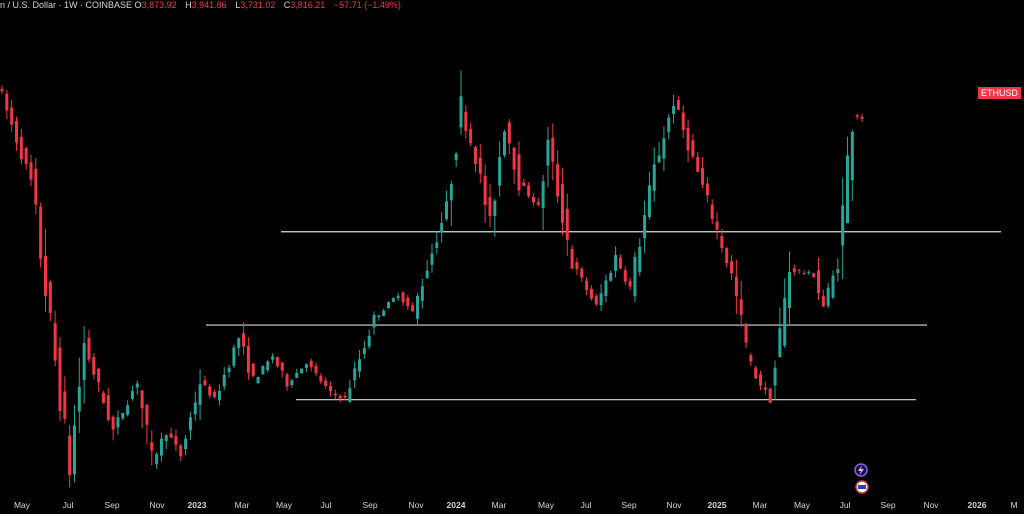 The height and width of the screenshot is (514, 1024). I want to click on x-tick-label: M, so click(1013, 505).